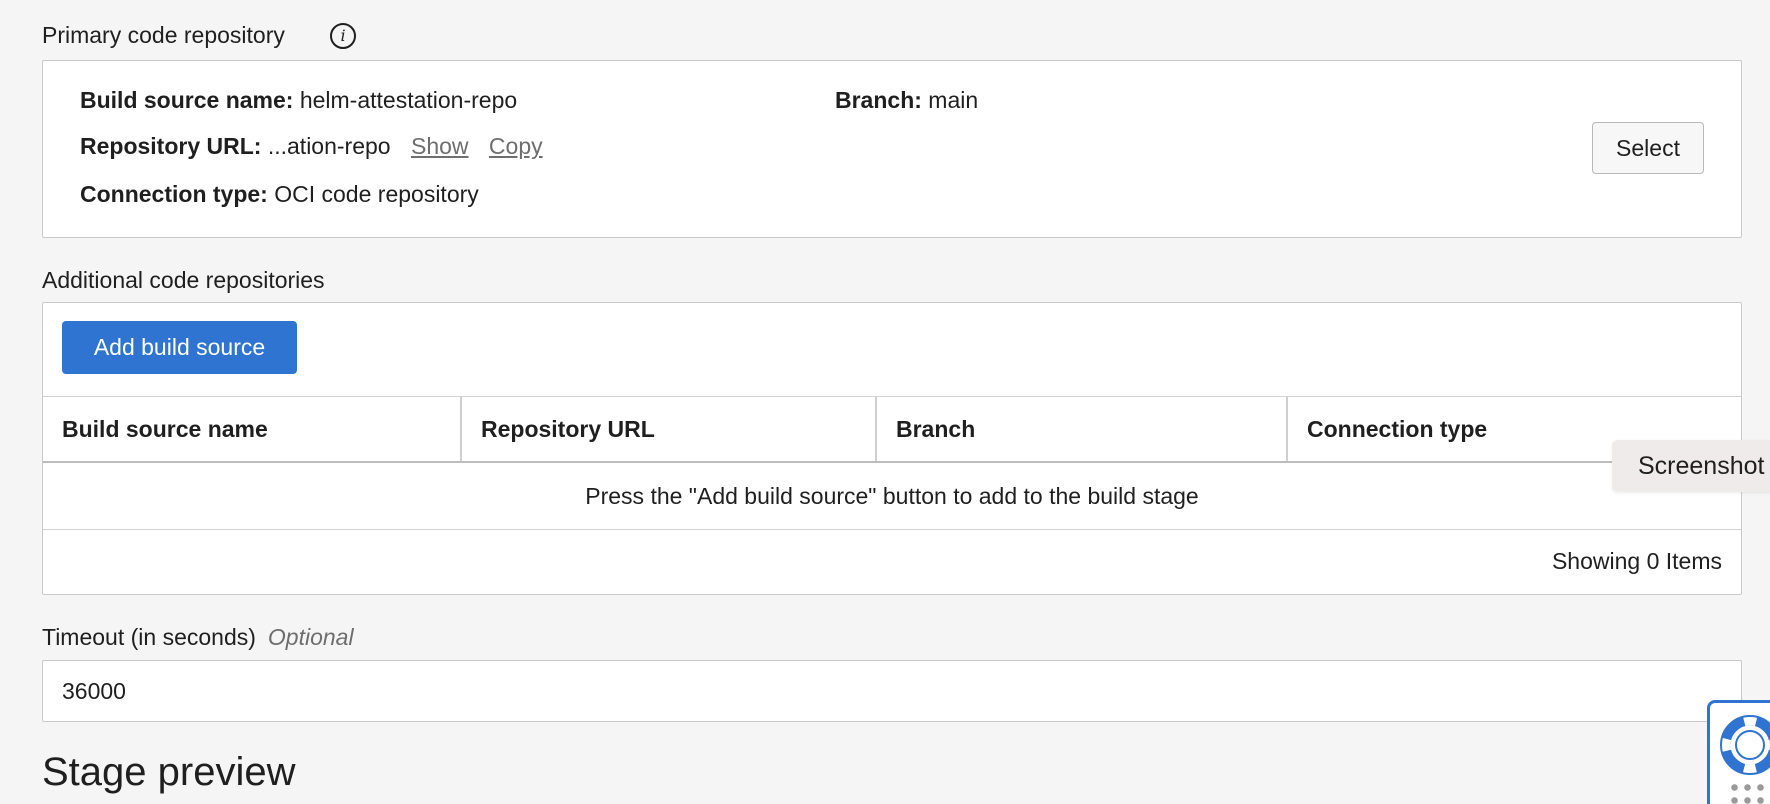 This screenshot has height=804, width=1770. What do you see at coordinates (1745, 745) in the screenshot?
I see `lifebuoy-icon` at bounding box center [1745, 745].